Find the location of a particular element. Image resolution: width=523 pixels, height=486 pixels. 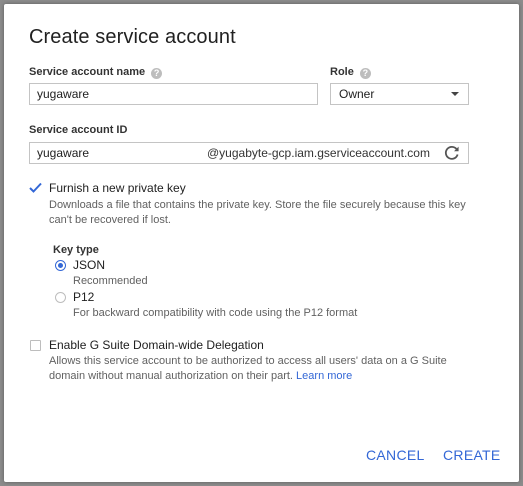

cancel-button: CANCEL is located at coordinates (395, 455).